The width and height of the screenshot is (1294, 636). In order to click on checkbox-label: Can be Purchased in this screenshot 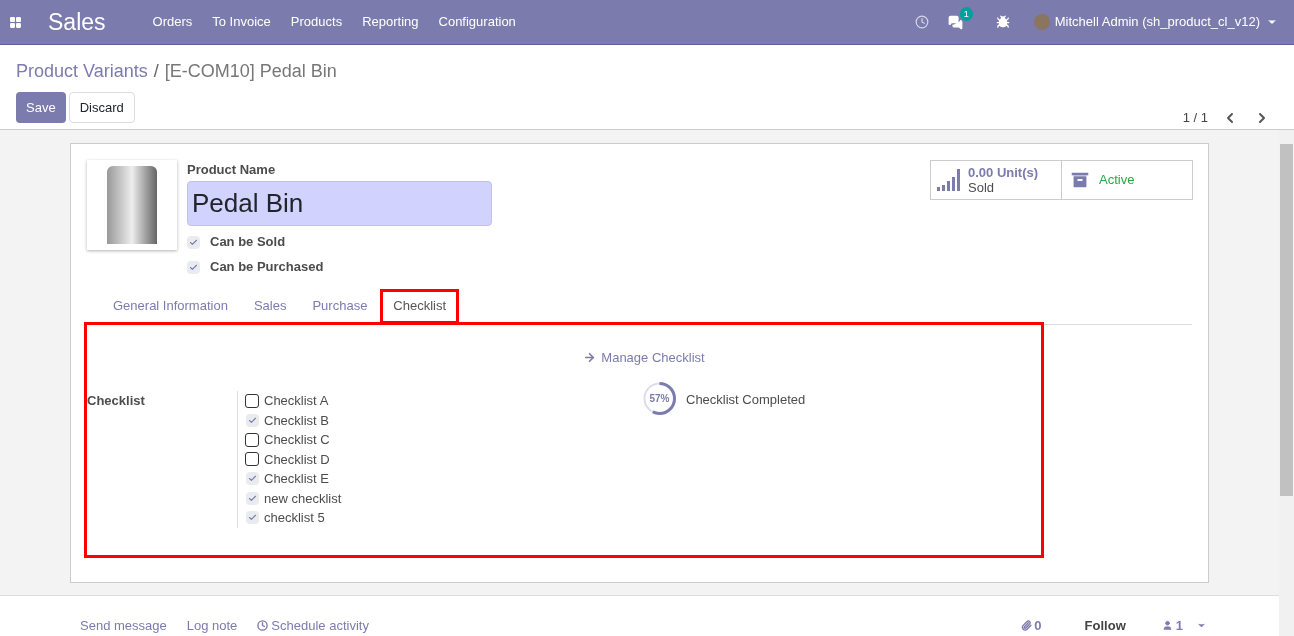, I will do `click(267, 267)`.